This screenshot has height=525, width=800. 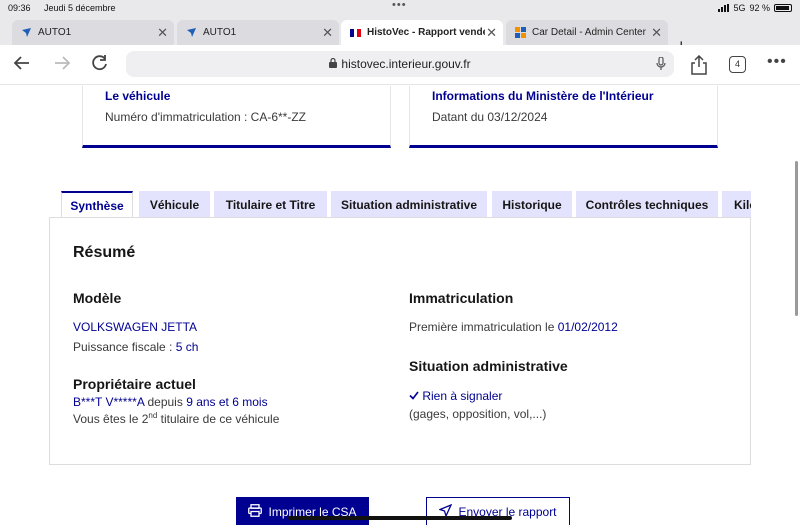 What do you see at coordinates (409, 204) in the screenshot?
I see `tab-situation-administrative: Situation administrative` at bounding box center [409, 204].